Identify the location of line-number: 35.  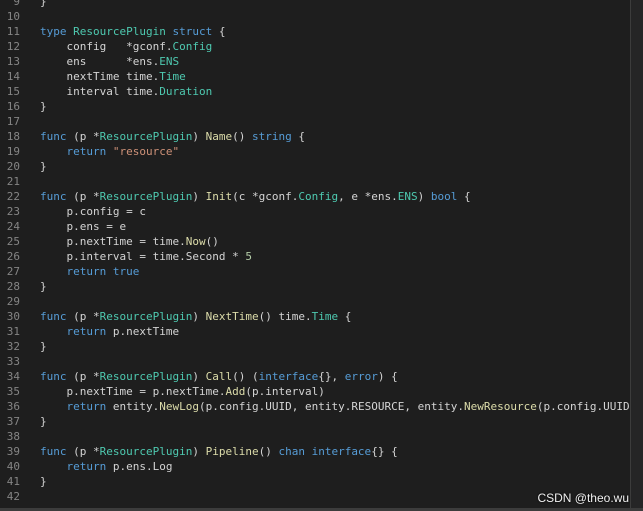
(13, 391).